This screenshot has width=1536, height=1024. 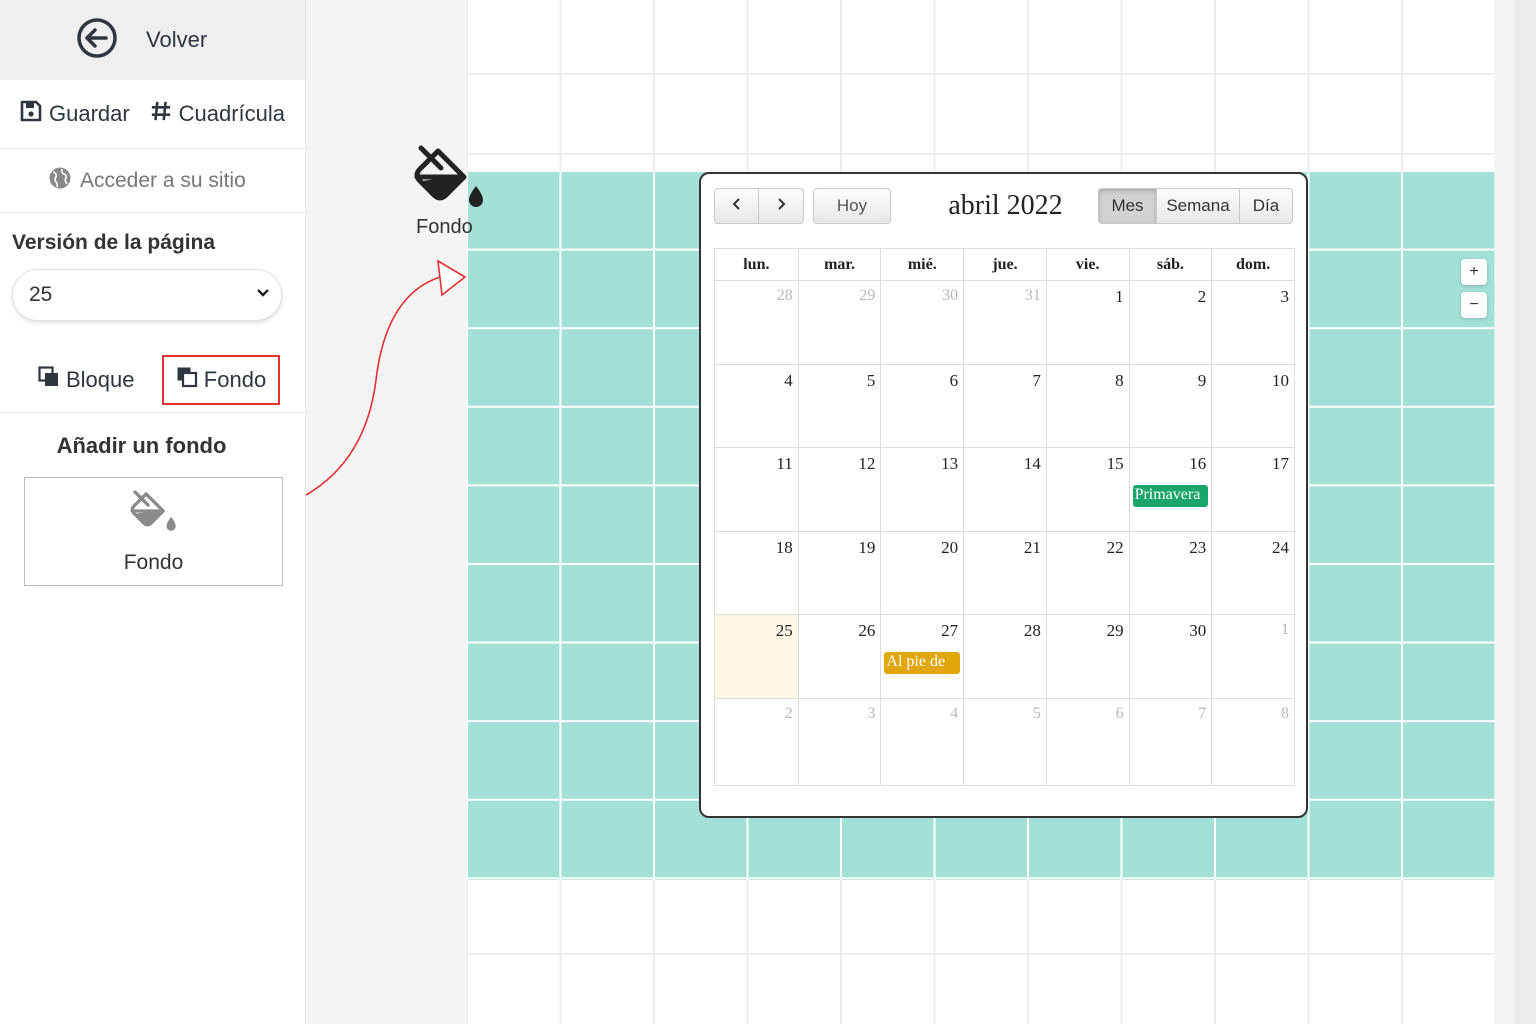 I want to click on grid-toggle-button: Cuadrícula, so click(x=217, y=114).